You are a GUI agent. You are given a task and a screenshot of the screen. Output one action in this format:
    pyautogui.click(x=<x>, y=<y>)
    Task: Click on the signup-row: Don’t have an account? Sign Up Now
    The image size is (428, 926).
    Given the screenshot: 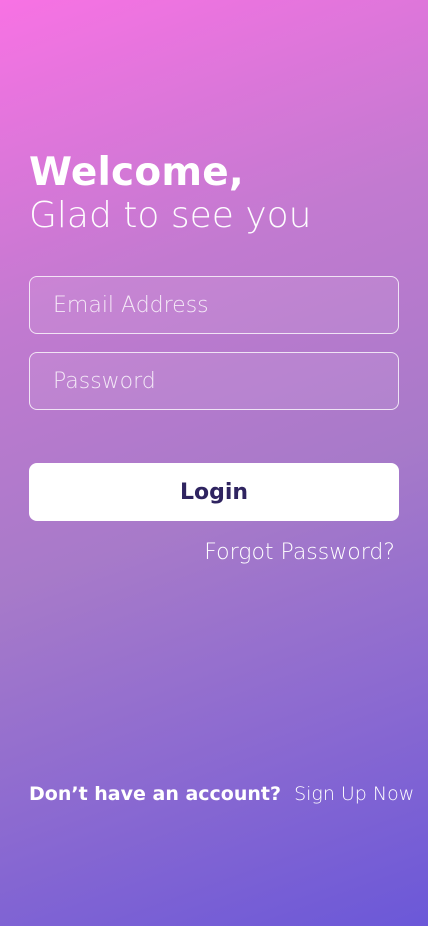 What is the action you would take?
    pyautogui.click(x=221, y=794)
    